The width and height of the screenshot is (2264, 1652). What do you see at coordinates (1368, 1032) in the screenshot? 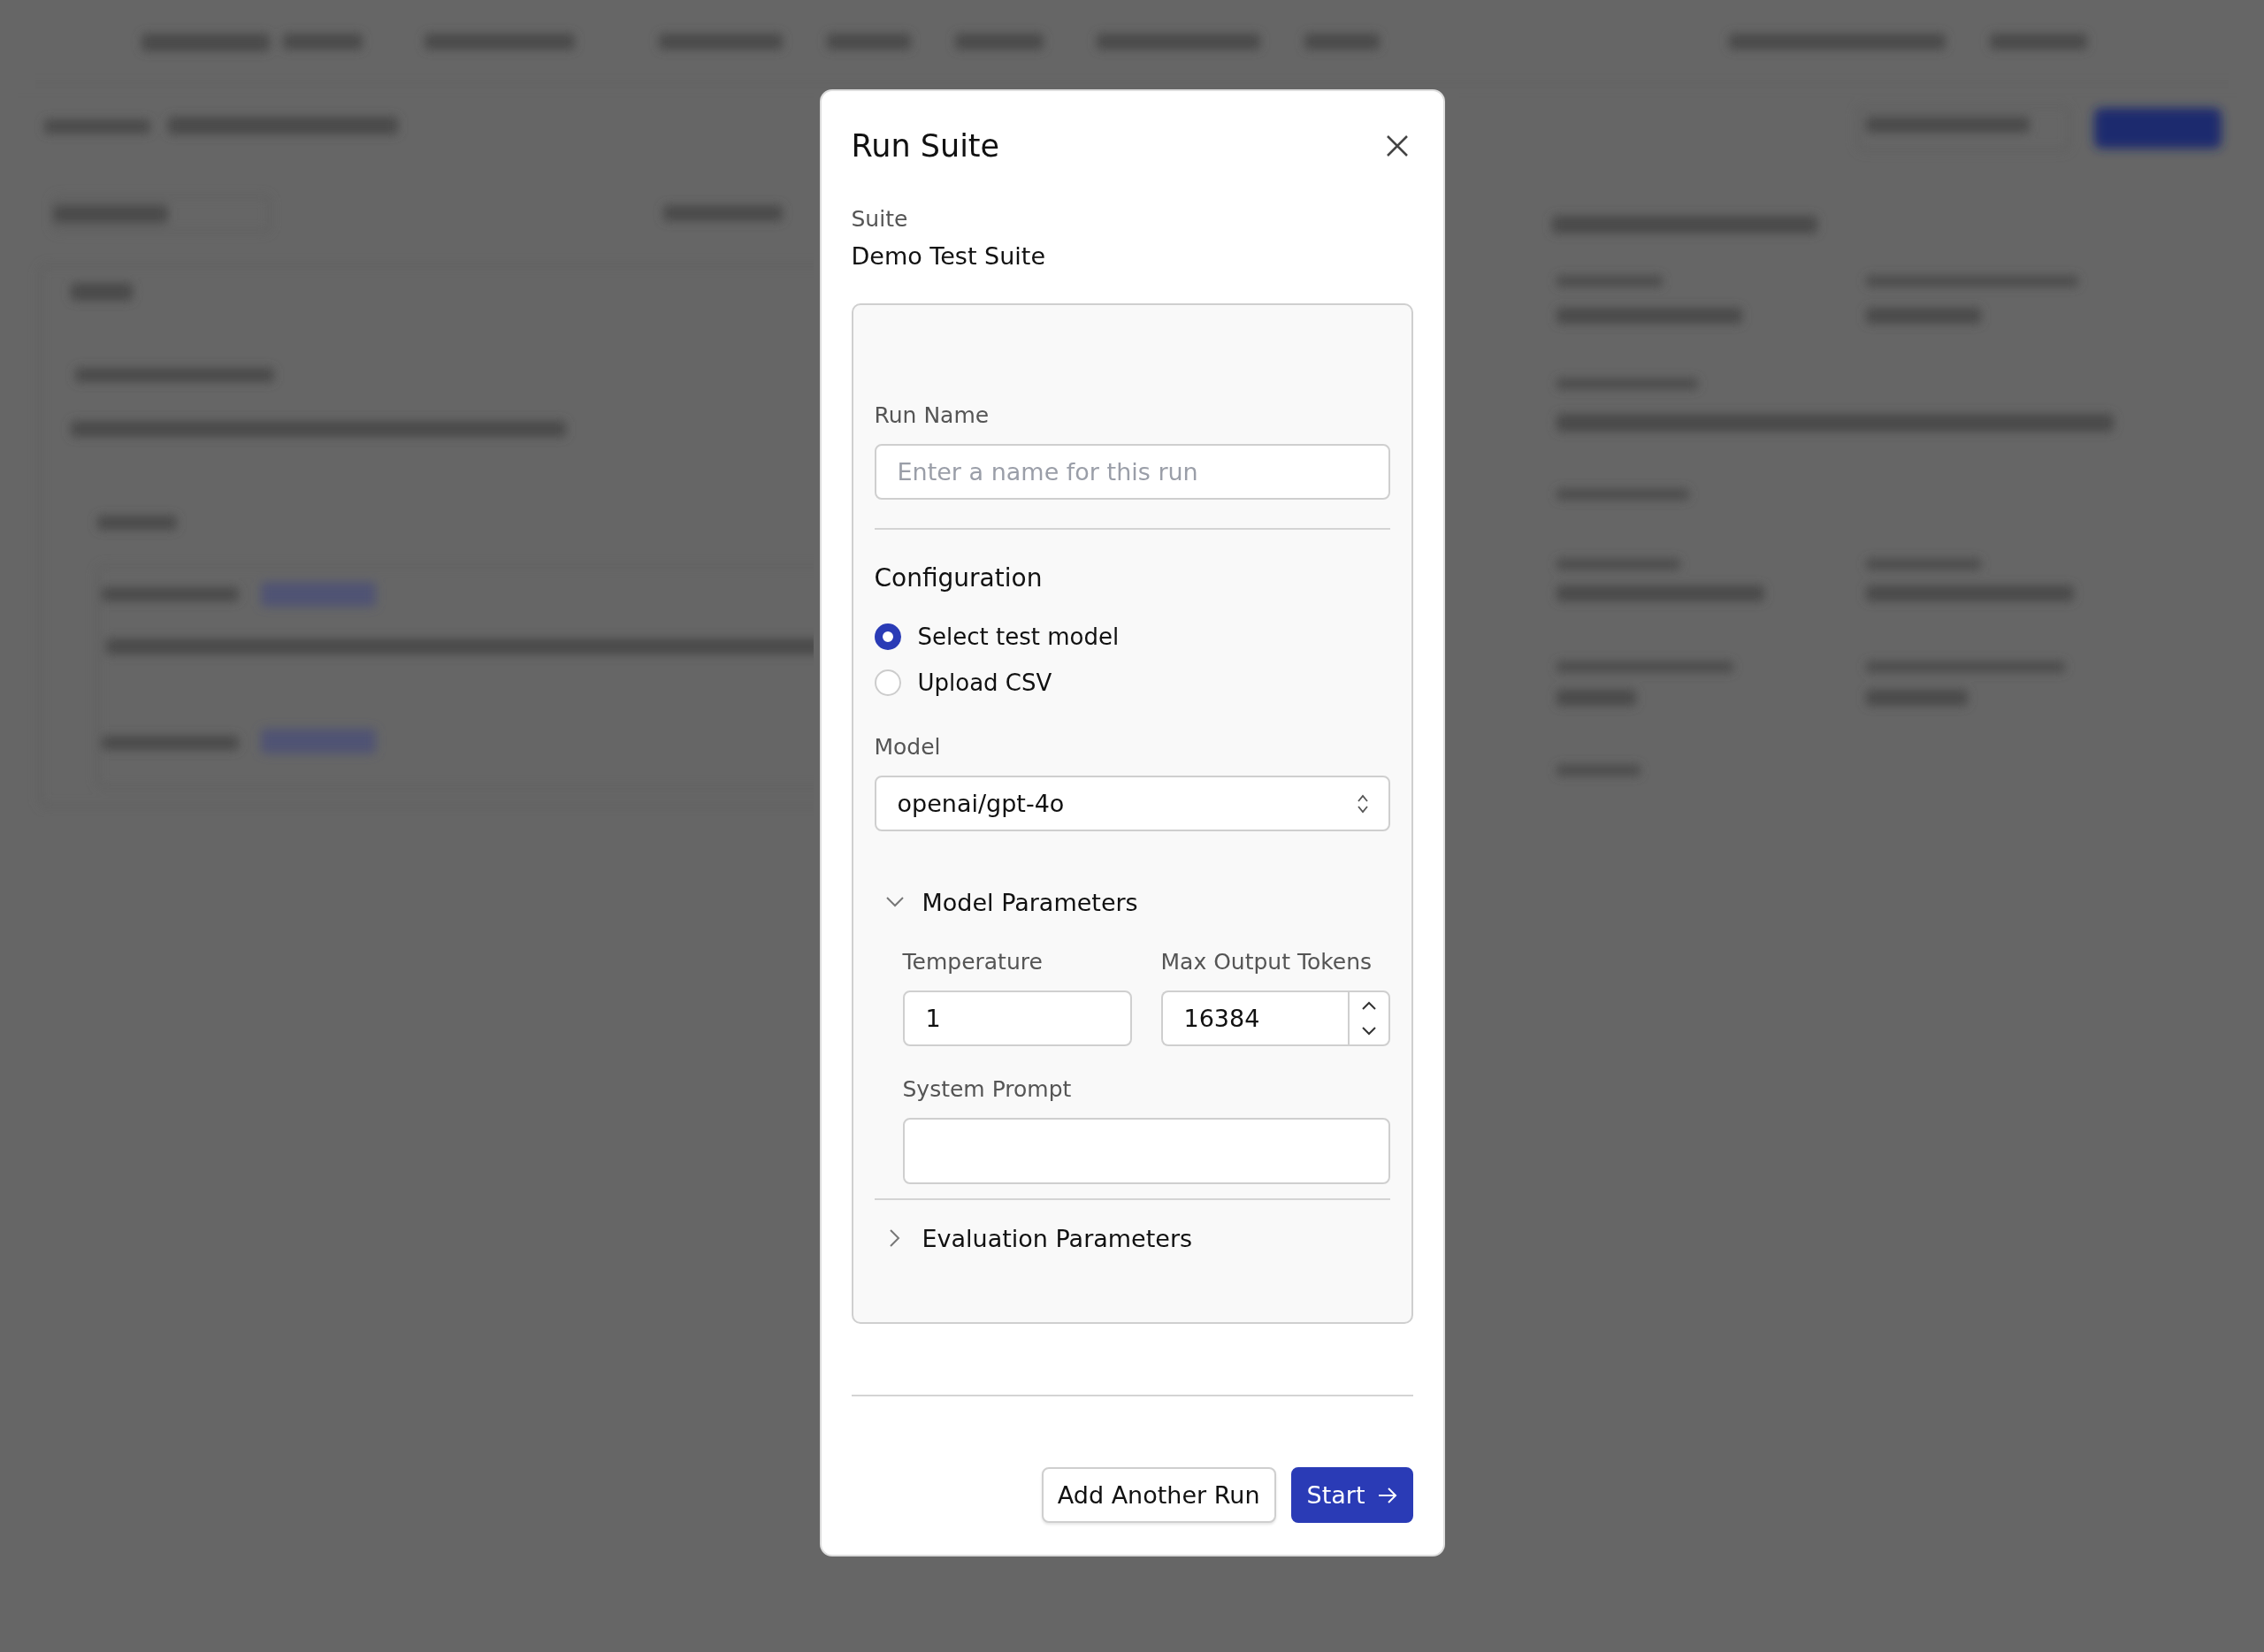
I see `decrement-icon` at bounding box center [1368, 1032].